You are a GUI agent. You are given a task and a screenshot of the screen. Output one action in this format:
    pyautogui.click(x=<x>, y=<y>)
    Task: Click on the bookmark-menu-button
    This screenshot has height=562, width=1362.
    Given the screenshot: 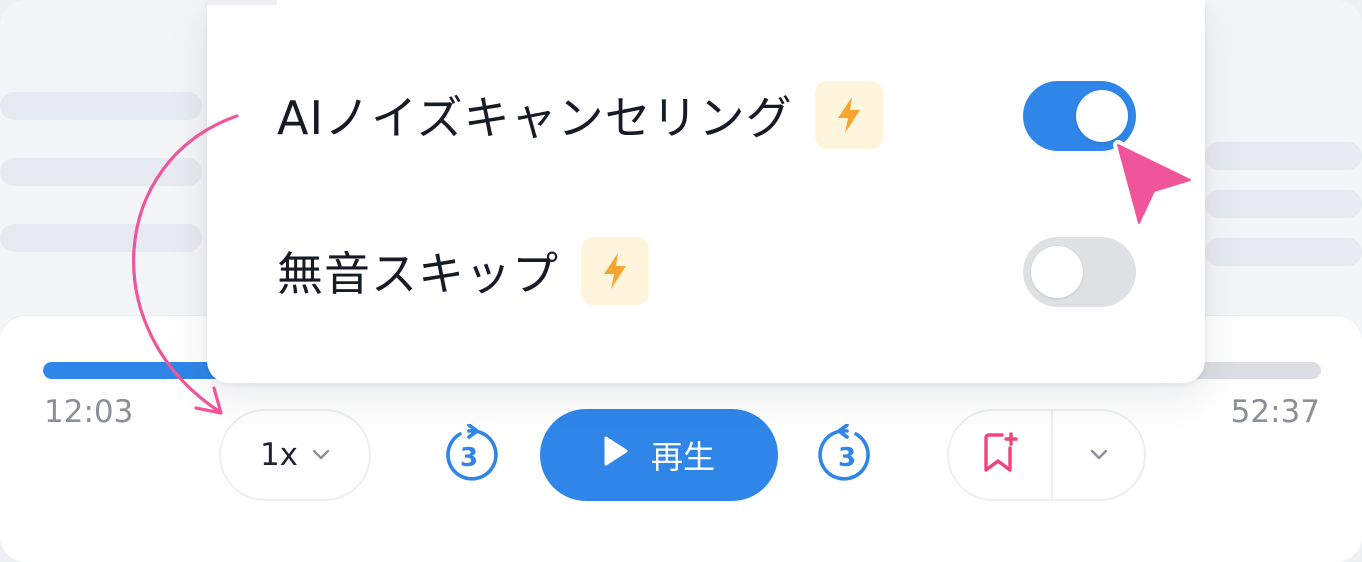 What is the action you would take?
    pyautogui.click(x=1098, y=455)
    